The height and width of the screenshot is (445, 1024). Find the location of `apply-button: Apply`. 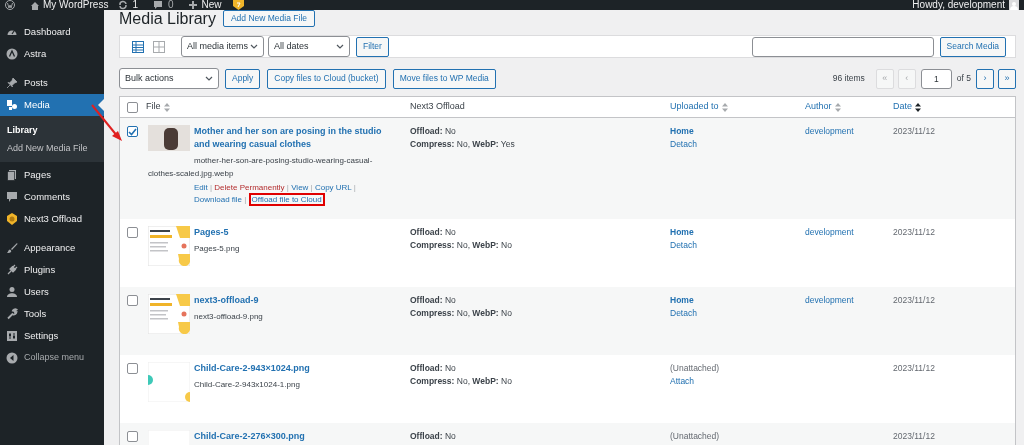

apply-button: Apply is located at coordinates (243, 78).